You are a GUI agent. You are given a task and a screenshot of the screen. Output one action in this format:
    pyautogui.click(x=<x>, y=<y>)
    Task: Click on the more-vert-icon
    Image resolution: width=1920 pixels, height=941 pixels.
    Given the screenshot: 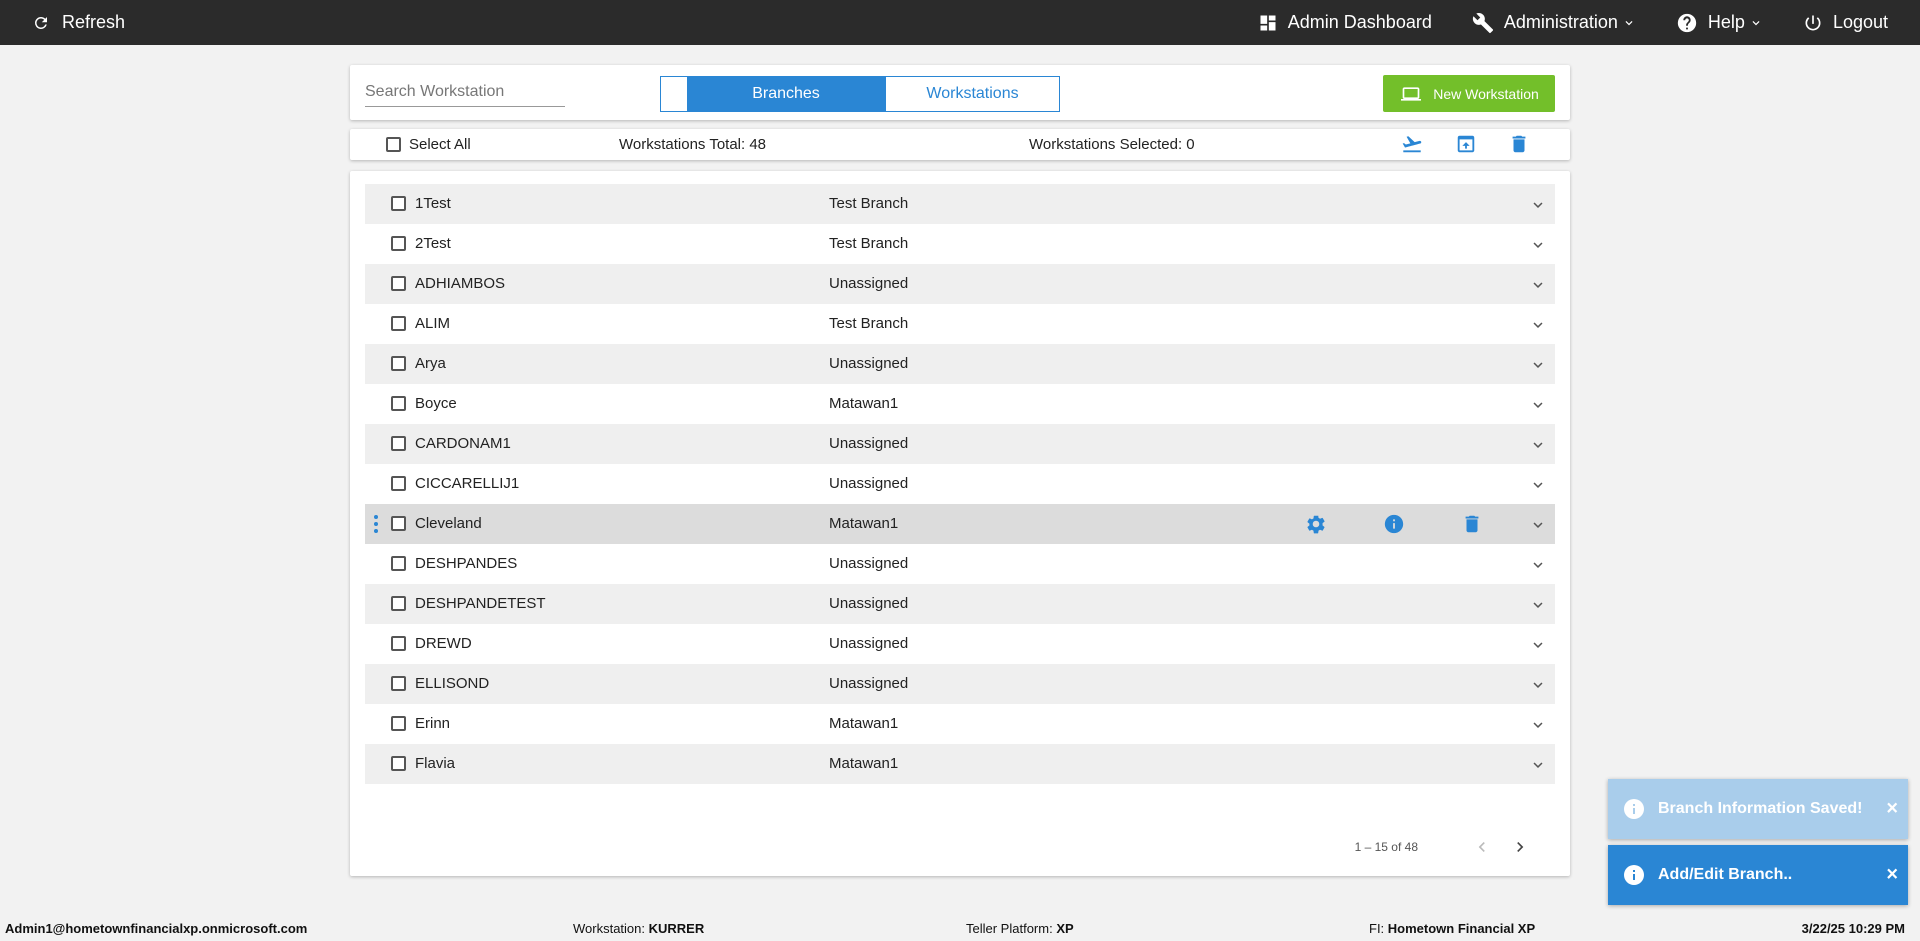 What is the action you would take?
    pyautogui.click(x=376, y=526)
    